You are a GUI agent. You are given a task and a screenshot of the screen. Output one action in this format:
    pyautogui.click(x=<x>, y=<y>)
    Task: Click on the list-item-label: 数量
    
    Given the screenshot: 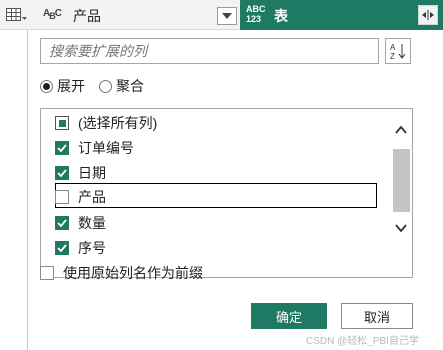 What is the action you would take?
    pyautogui.click(x=92, y=223)
    